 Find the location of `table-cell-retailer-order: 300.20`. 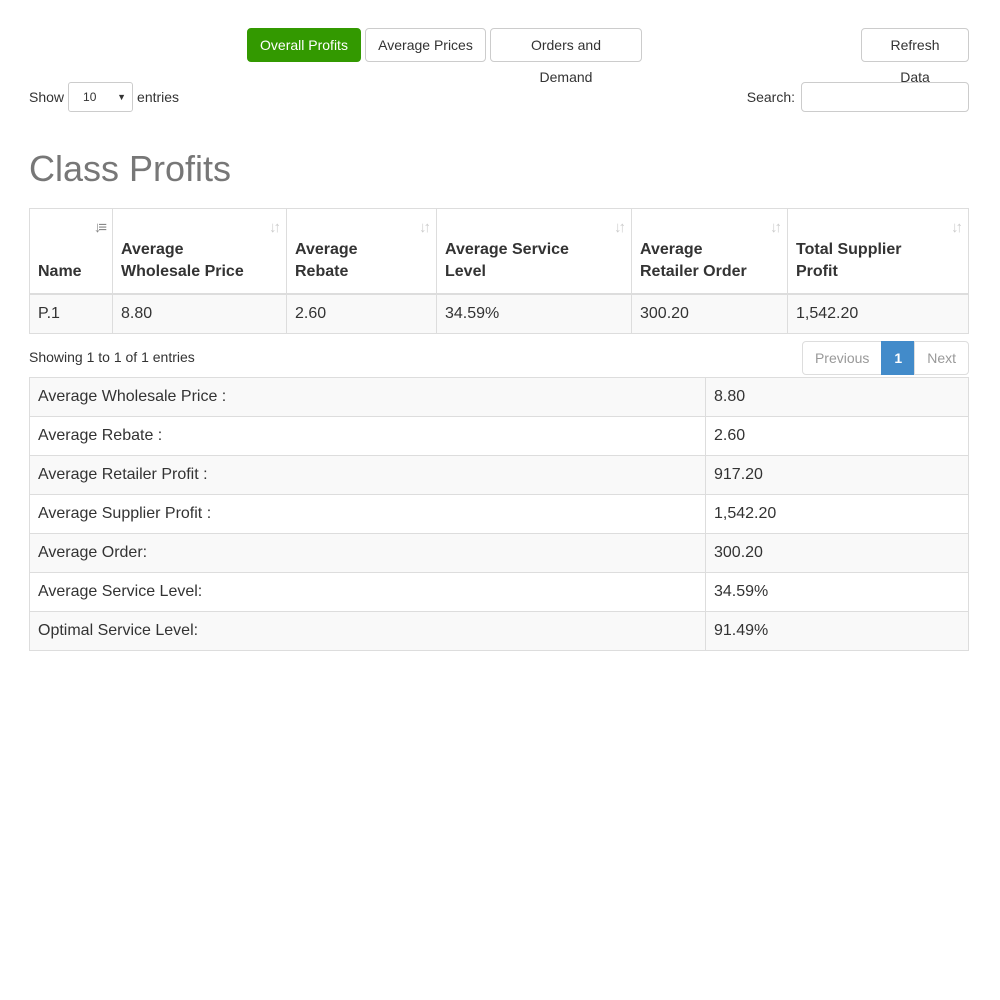

table-cell-retailer-order: 300.20 is located at coordinates (709, 313).